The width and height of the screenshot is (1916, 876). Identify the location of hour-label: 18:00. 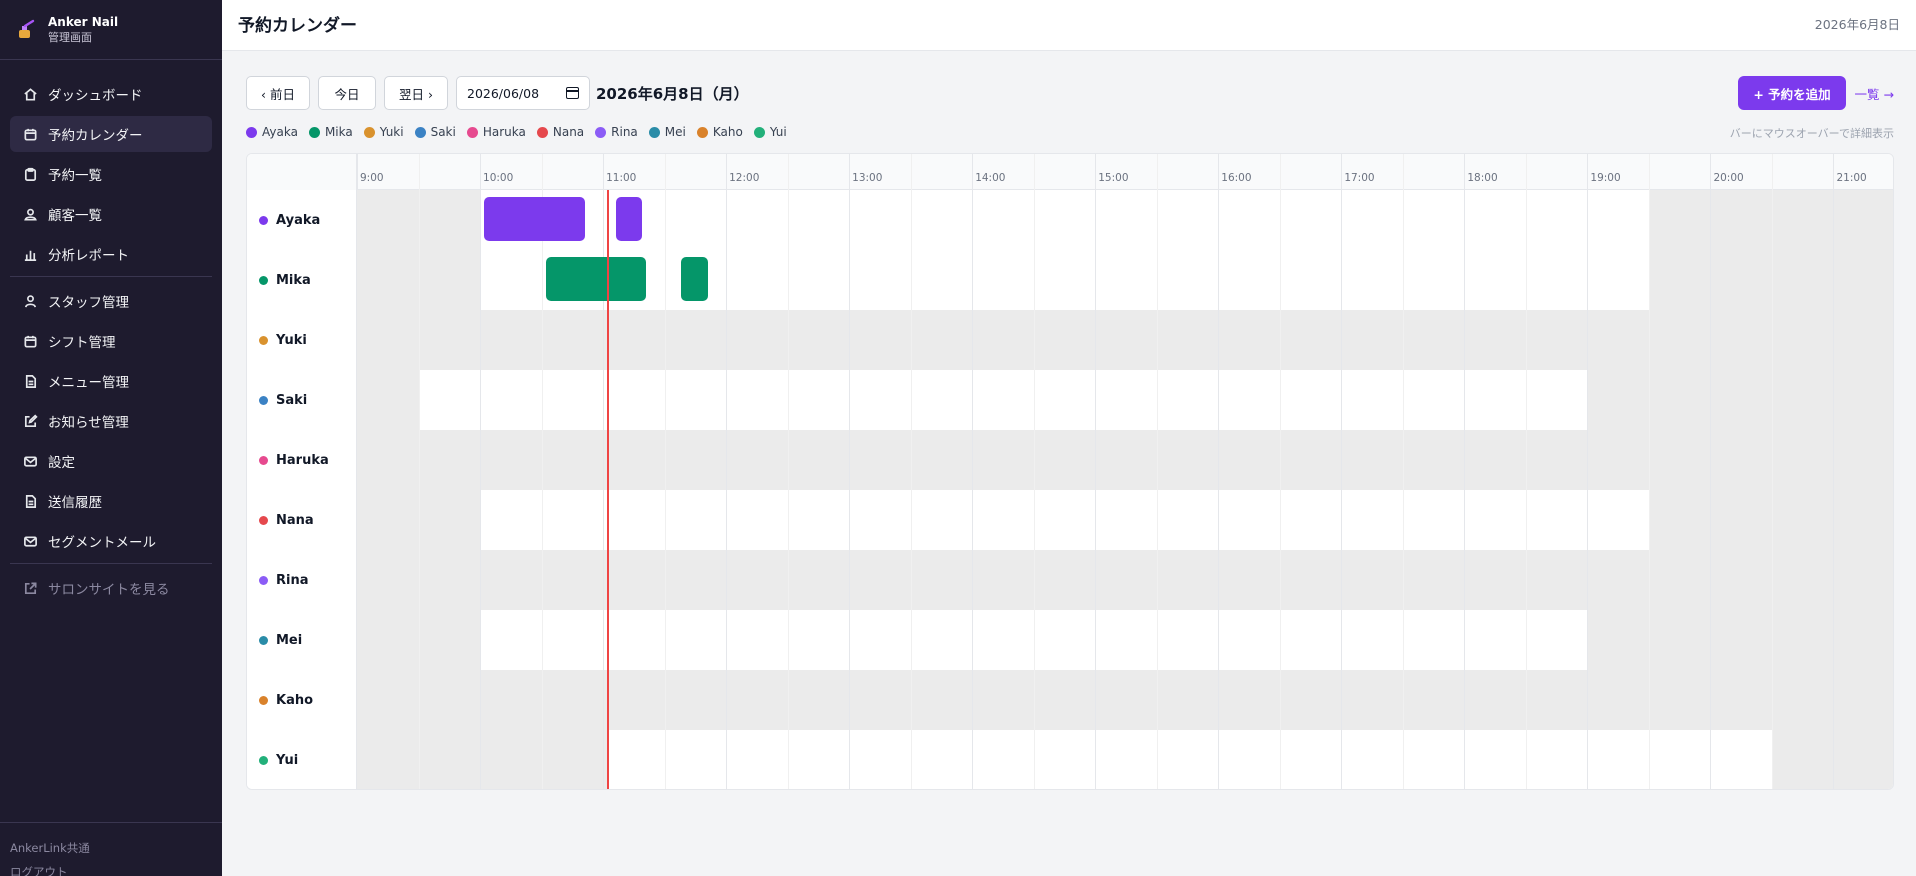
(1482, 178).